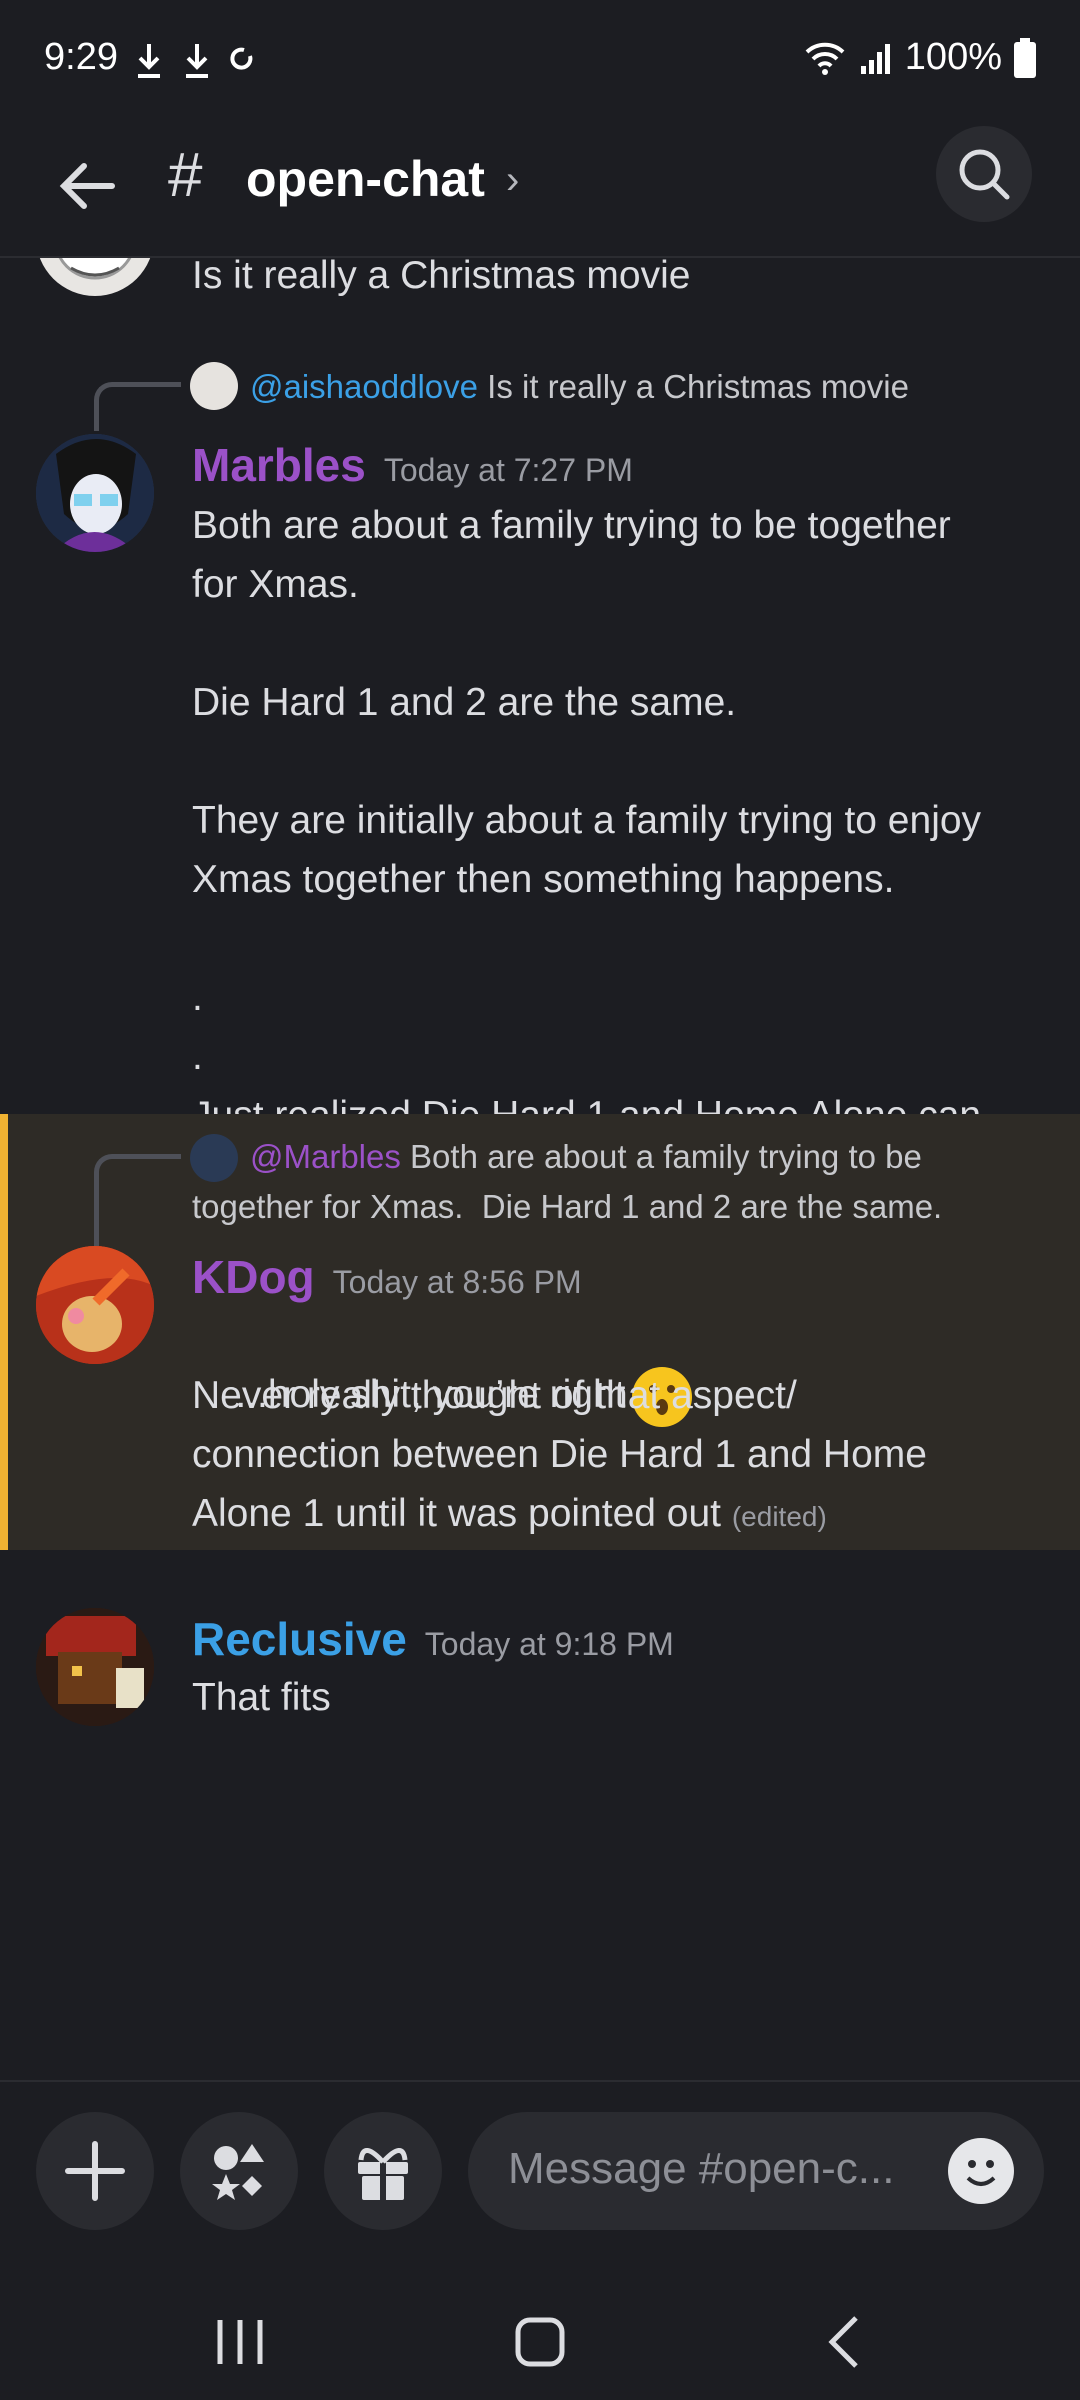 The height and width of the screenshot is (2400, 1080). I want to click on gift-icon, so click(383, 2174).